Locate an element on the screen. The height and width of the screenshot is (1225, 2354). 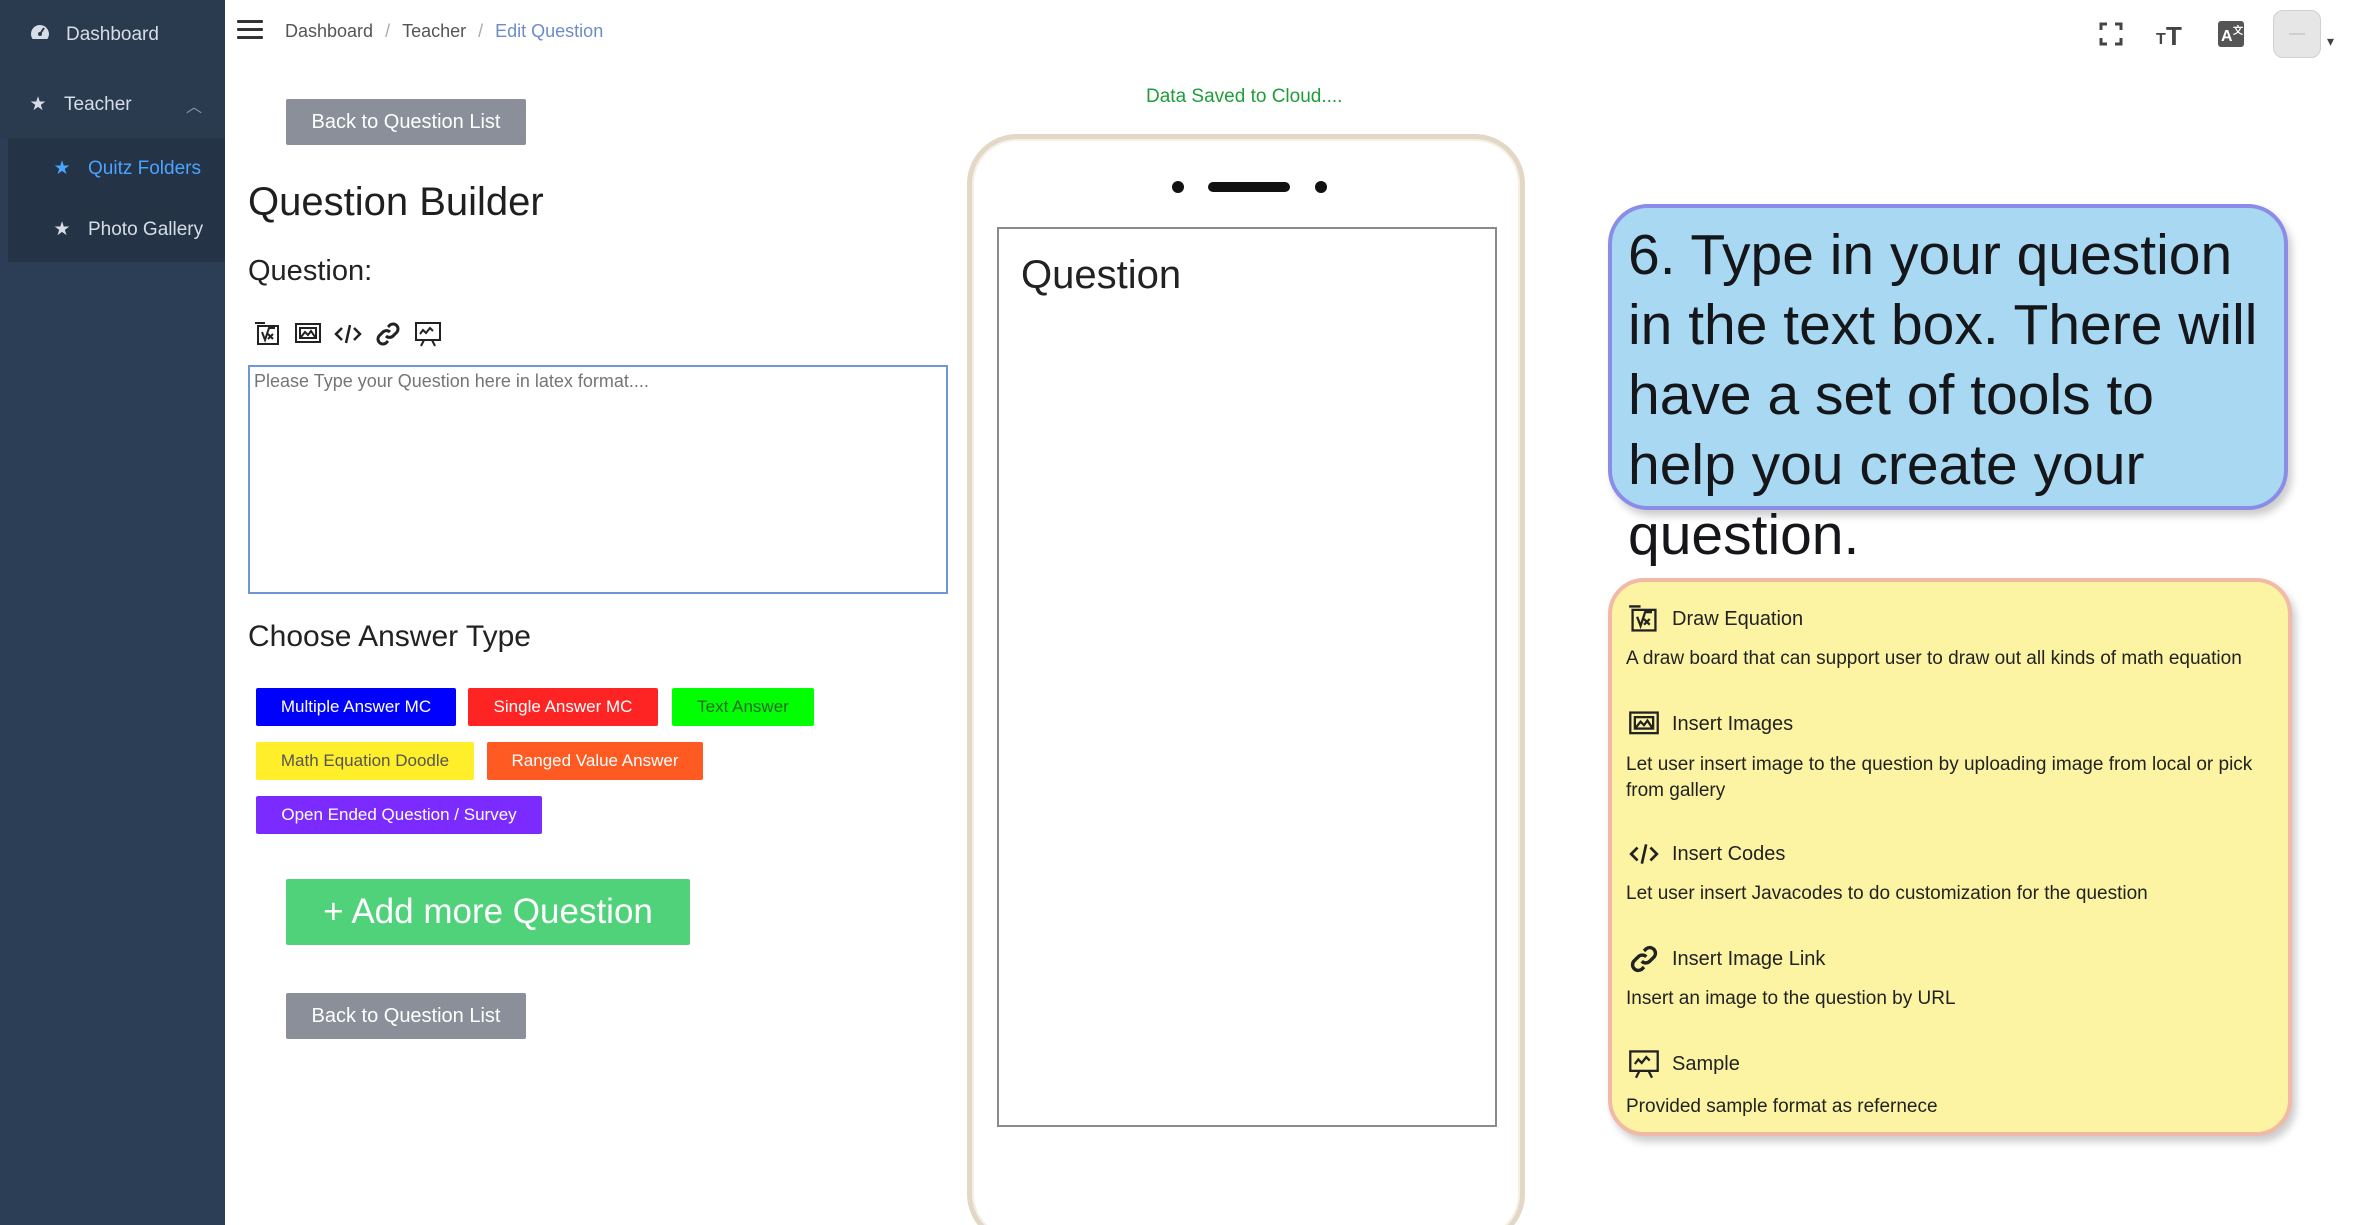
math-equation-doodle-button: Math Equation Doodle is located at coordinates (365, 761).